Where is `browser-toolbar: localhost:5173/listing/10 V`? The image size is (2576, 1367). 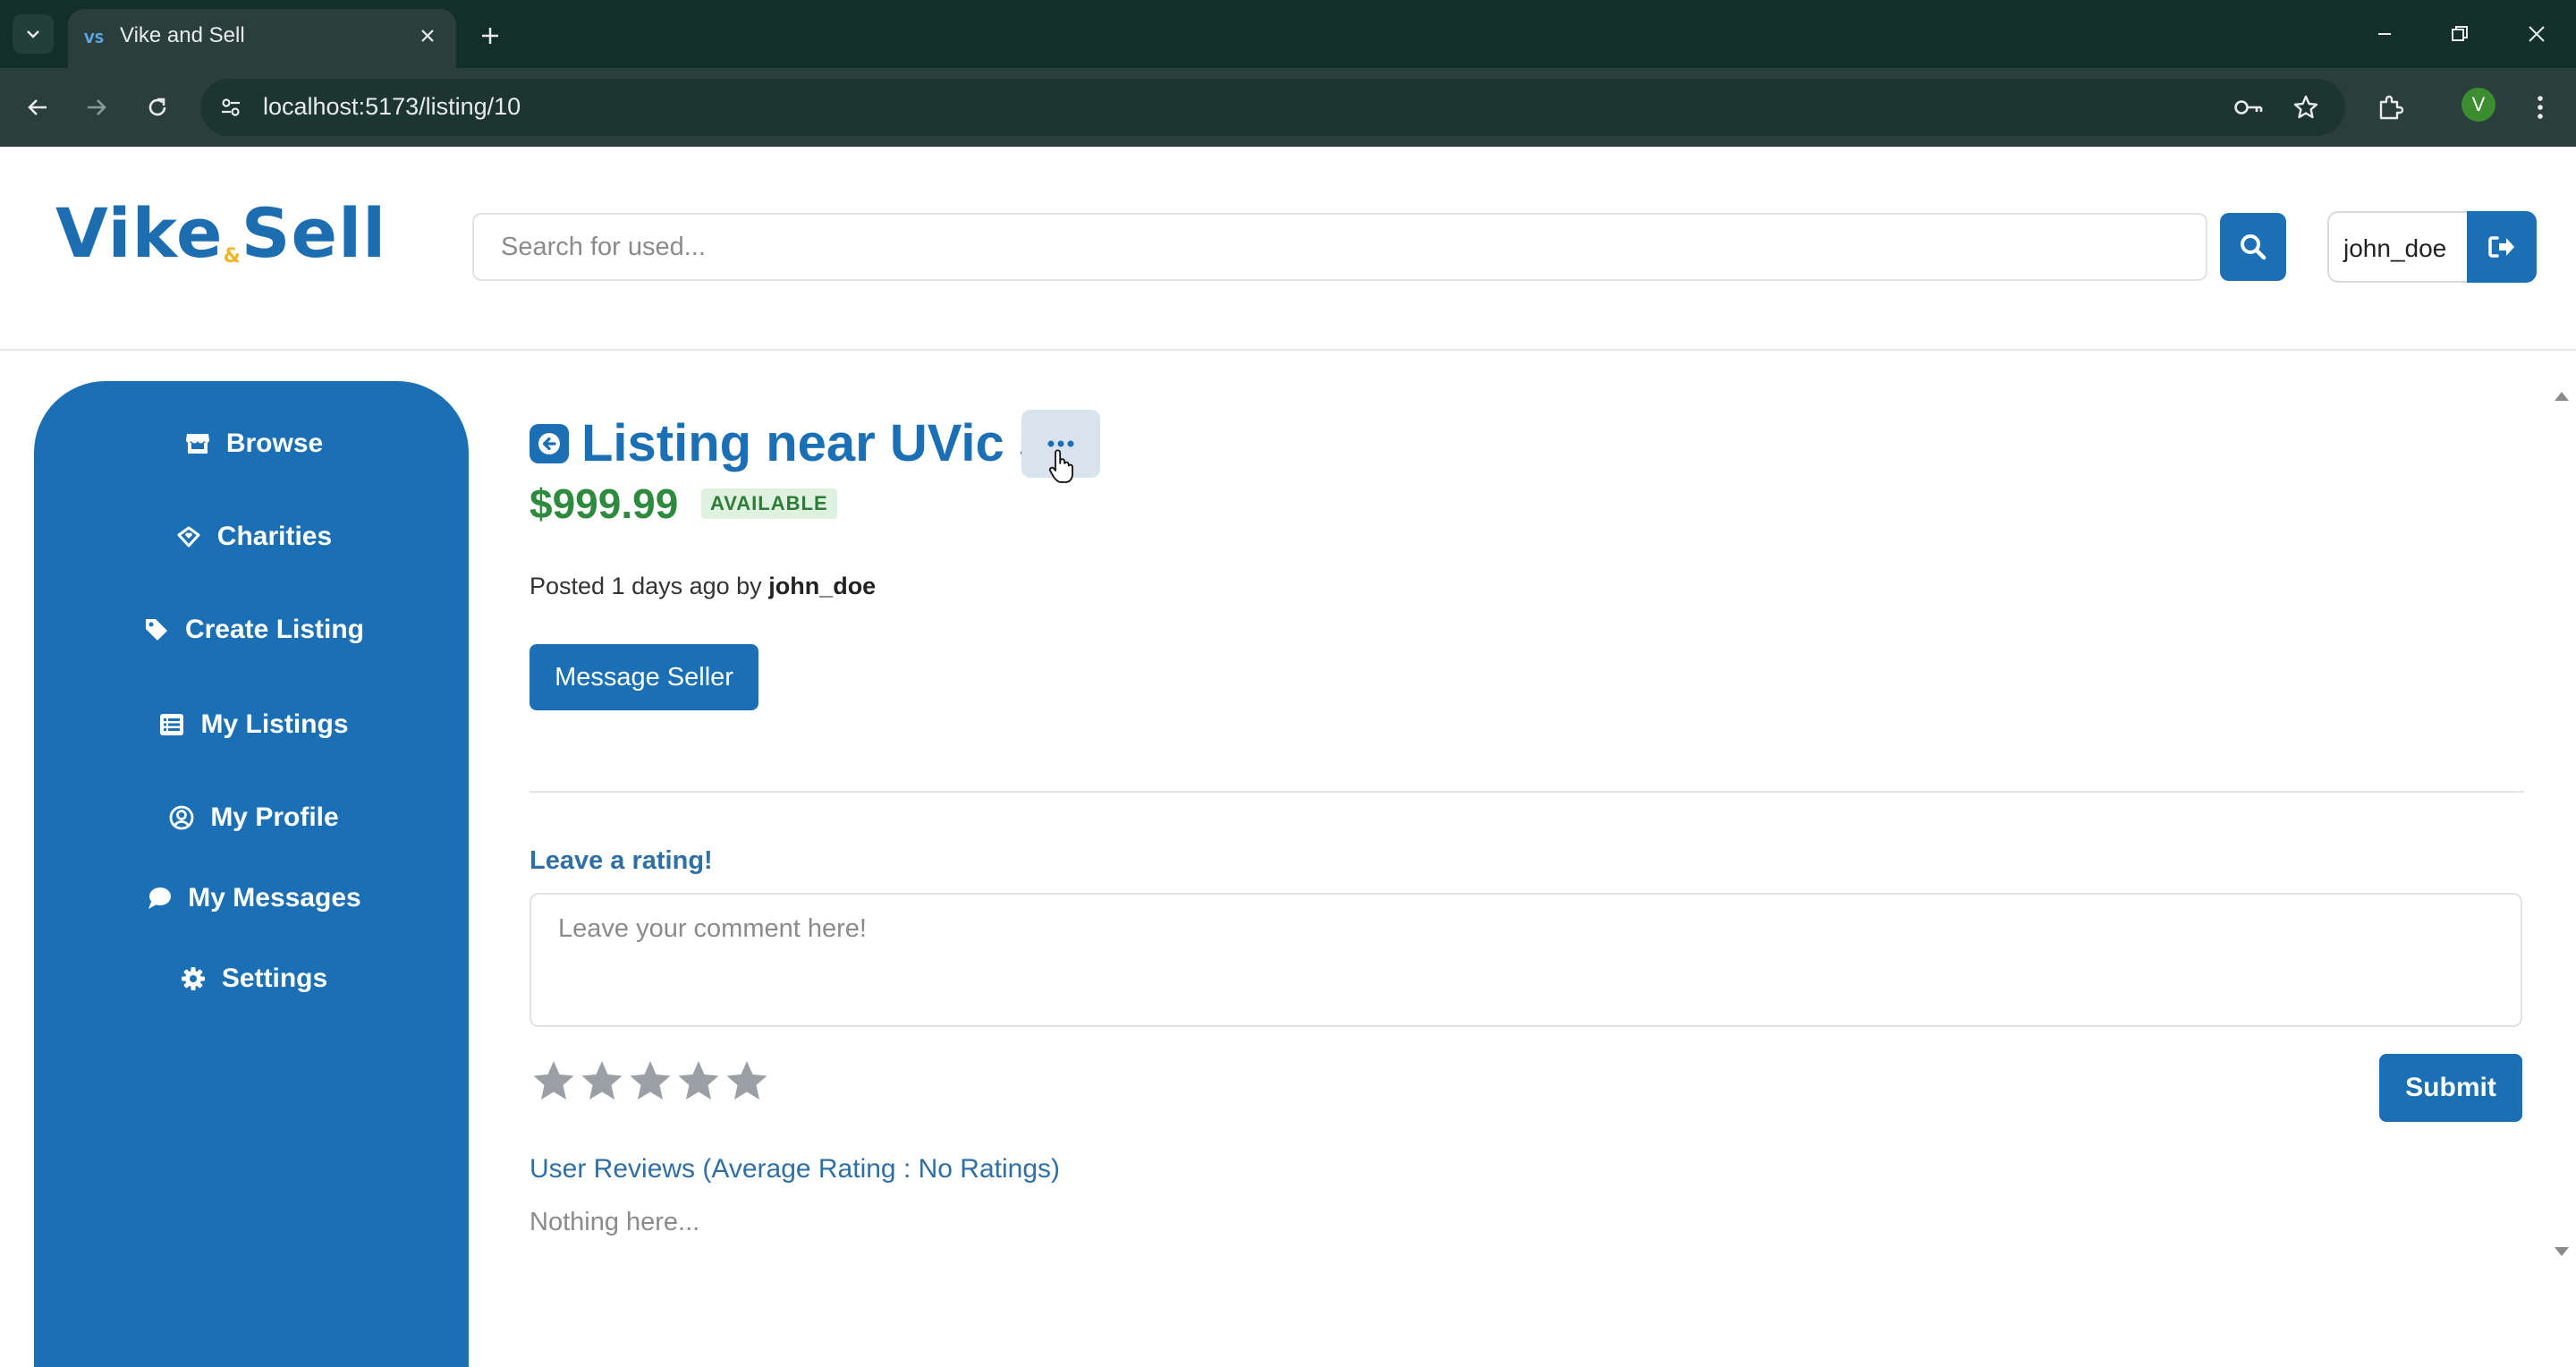 browser-toolbar: localhost:5173/listing/10 V is located at coordinates (1288, 108).